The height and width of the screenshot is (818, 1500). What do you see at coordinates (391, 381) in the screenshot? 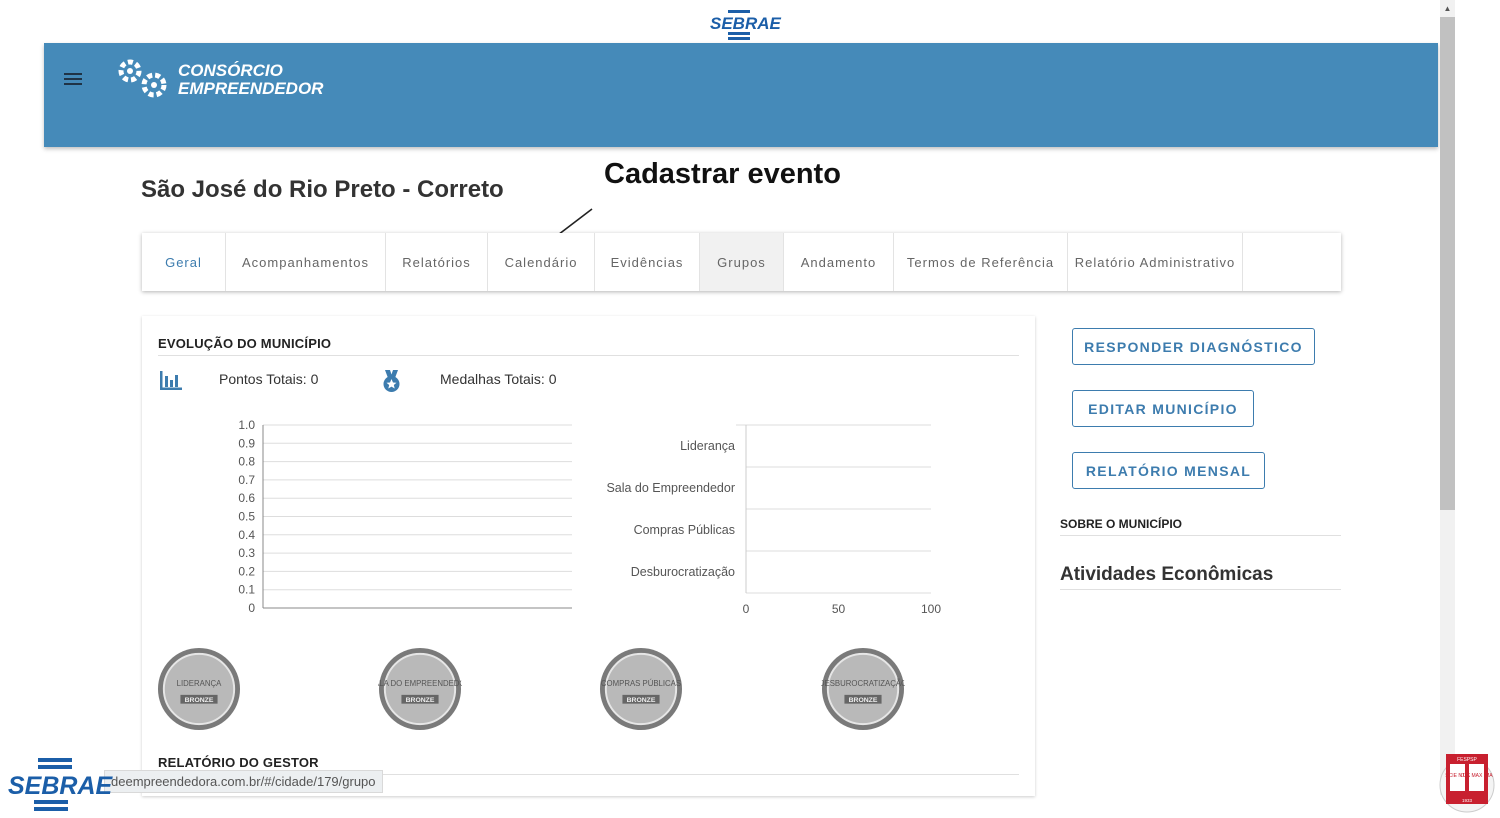
I see `medal-icon` at bounding box center [391, 381].